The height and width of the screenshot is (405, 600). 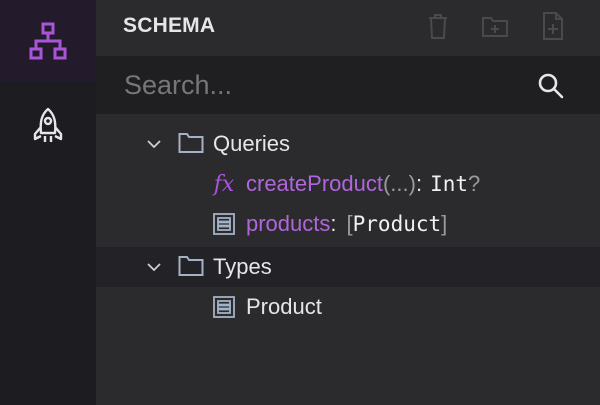 I want to click on new-file-icon, so click(x=553, y=26).